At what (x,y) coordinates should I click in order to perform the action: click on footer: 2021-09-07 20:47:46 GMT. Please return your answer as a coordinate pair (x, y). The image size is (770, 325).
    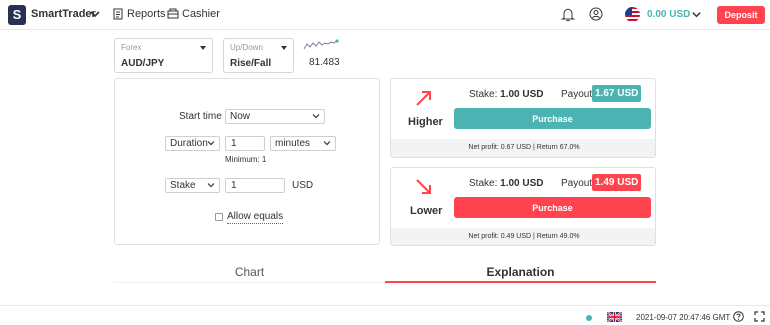
    Looking at the image, I should click on (385, 315).